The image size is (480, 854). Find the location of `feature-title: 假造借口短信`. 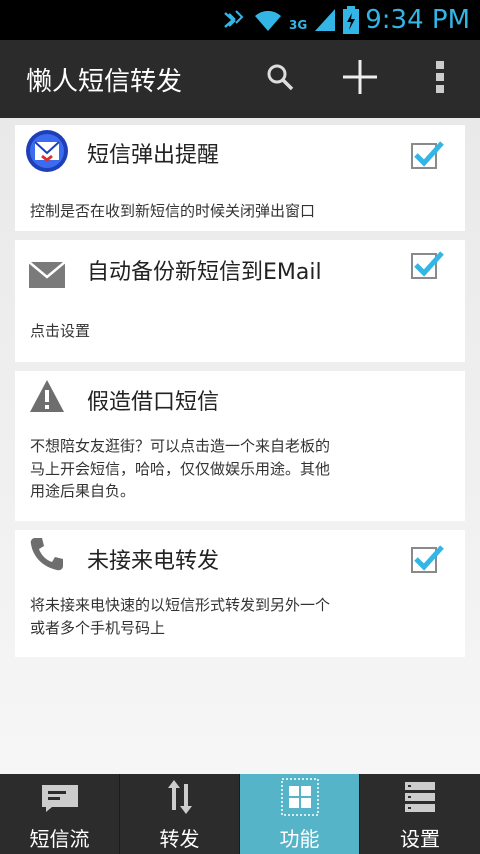

feature-title: 假造借口短信 is located at coordinates (153, 402).